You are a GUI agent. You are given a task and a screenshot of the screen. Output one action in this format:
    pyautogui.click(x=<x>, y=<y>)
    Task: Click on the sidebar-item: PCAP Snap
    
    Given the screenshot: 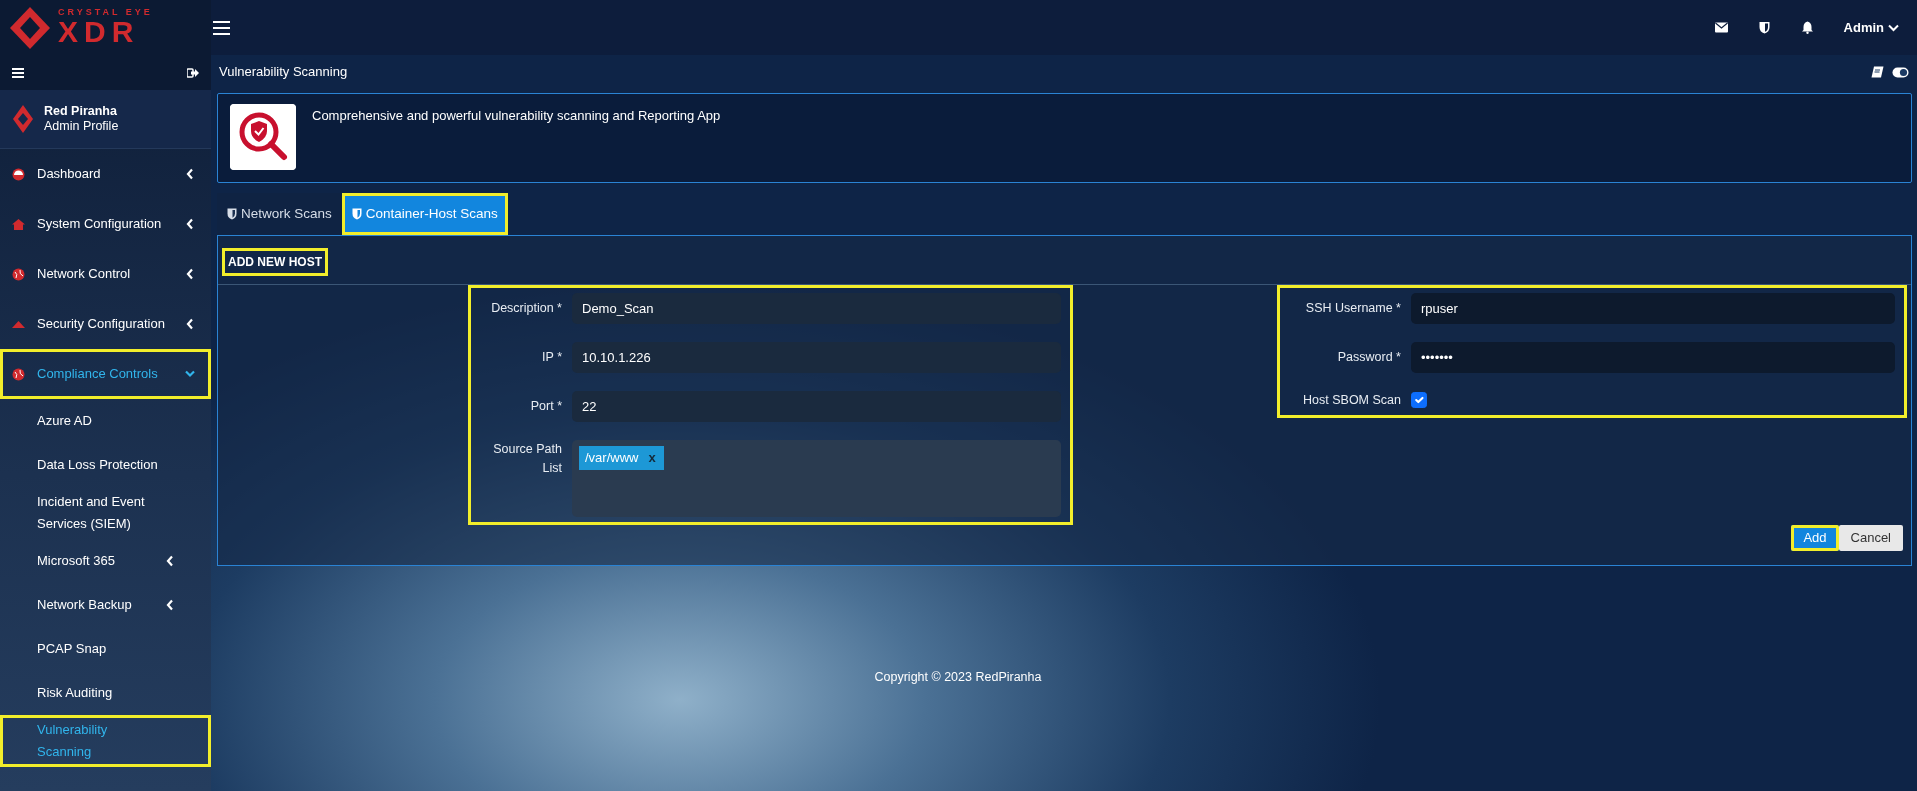 What is the action you would take?
    pyautogui.click(x=105, y=649)
    